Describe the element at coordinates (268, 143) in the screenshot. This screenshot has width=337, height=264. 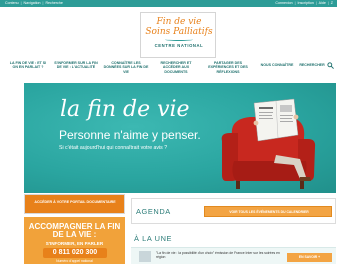
I see `armchair-reader-illustration` at that location.